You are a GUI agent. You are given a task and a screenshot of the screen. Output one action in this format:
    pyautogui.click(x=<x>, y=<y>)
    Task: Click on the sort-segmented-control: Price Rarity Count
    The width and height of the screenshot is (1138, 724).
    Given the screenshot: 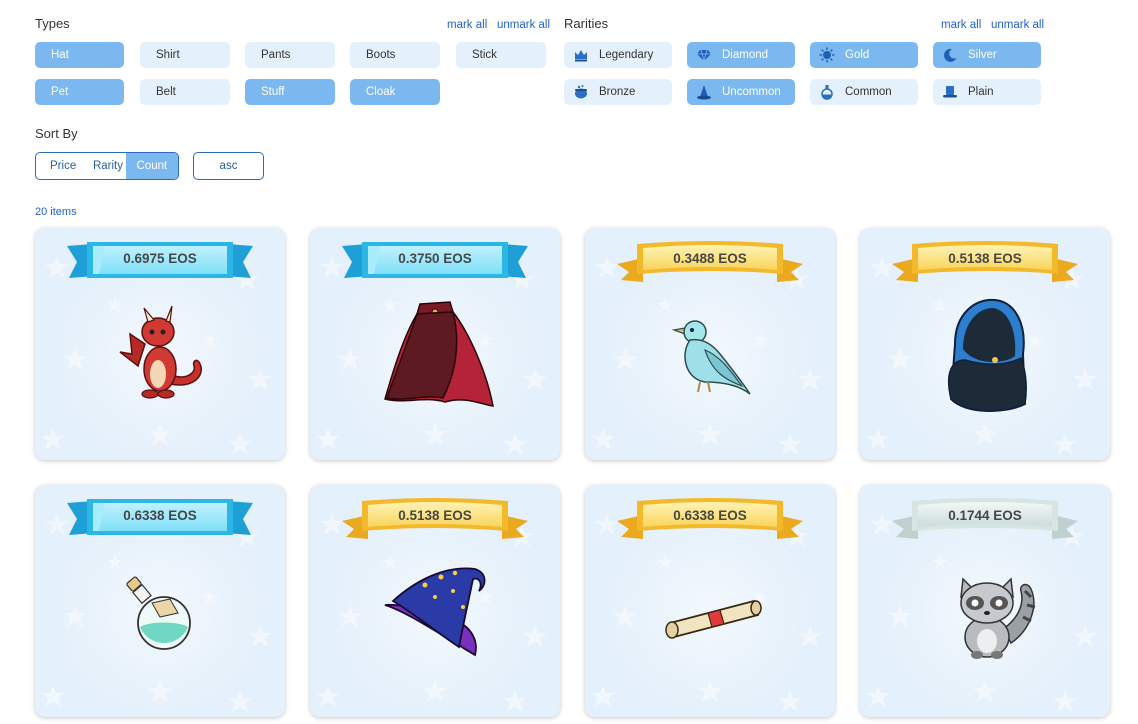 What is the action you would take?
    pyautogui.click(x=107, y=166)
    